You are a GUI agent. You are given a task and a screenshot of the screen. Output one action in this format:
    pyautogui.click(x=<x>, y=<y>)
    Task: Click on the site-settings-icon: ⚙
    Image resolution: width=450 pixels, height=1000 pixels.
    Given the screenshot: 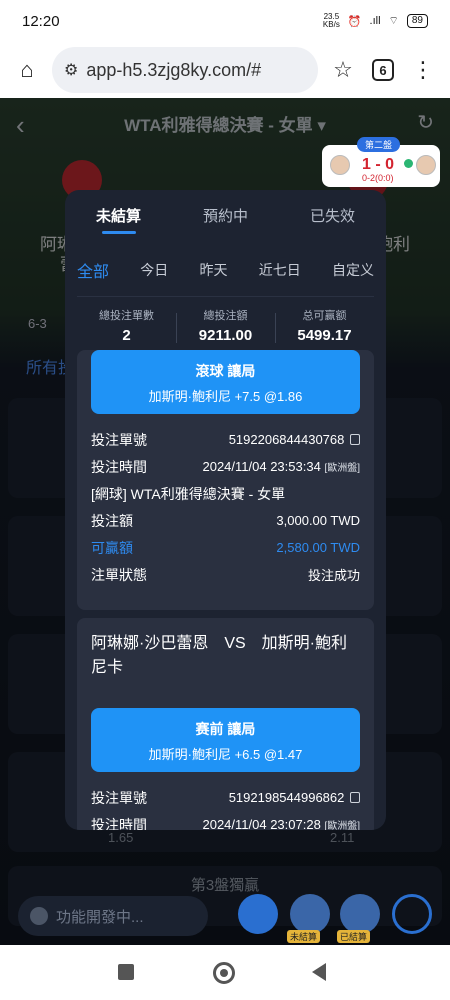 What is the action you would take?
    pyautogui.click(x=71, y=70)
    